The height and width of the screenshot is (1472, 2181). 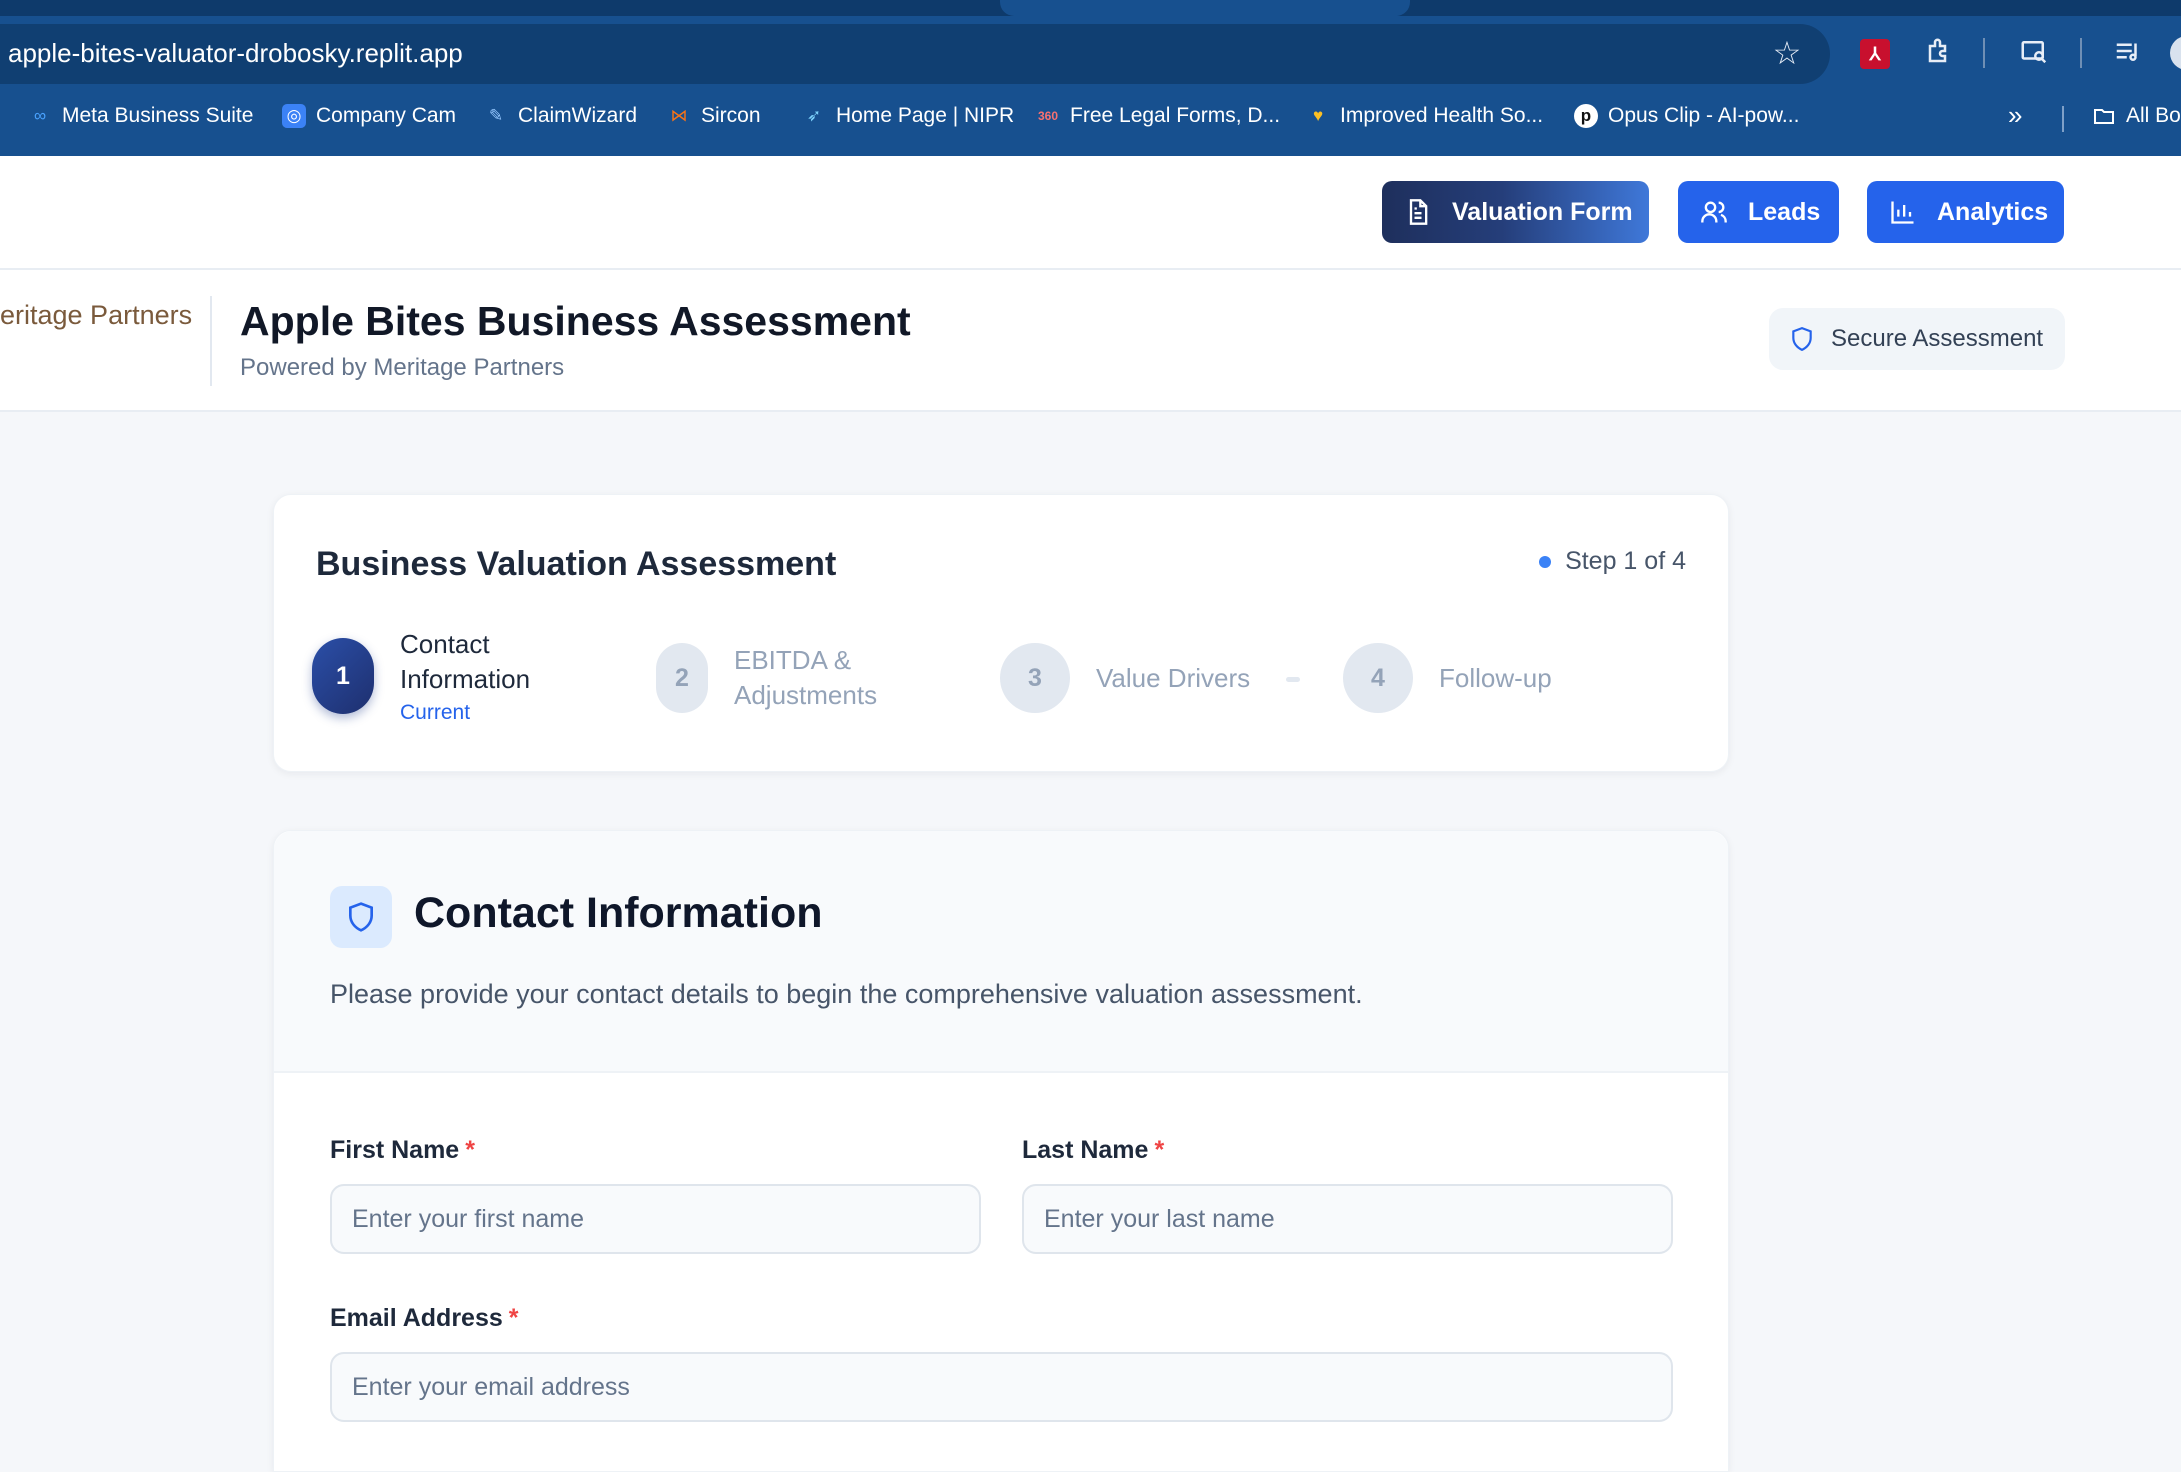 I want to click on first-name-label: First Name *, so click(x=402, y=1150).